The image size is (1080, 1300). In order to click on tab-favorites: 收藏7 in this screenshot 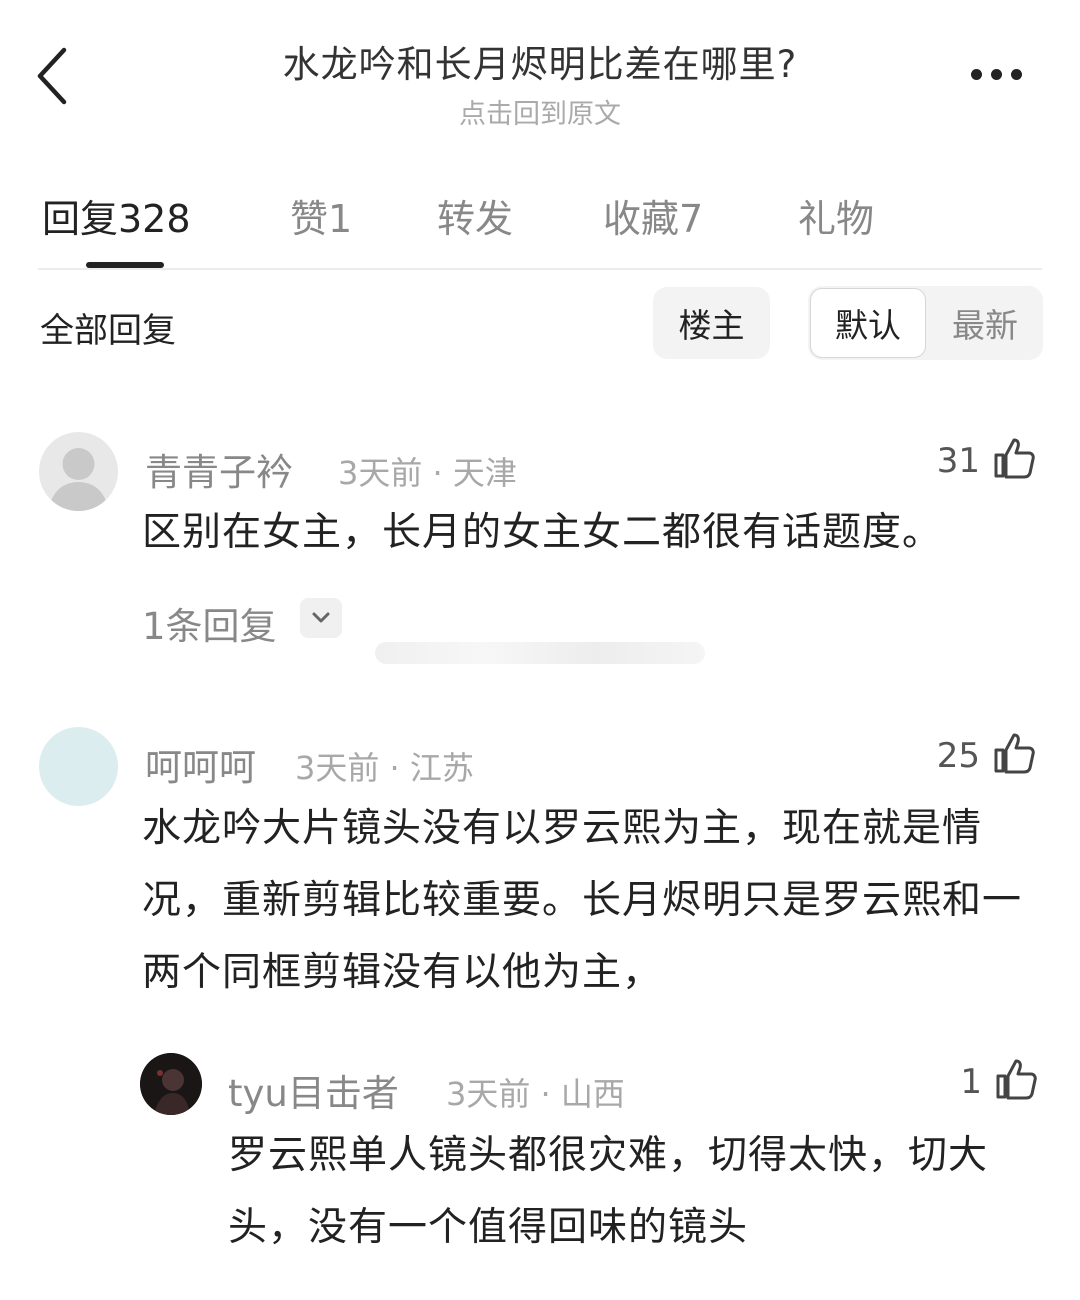, I will do `click(653, 215)`.